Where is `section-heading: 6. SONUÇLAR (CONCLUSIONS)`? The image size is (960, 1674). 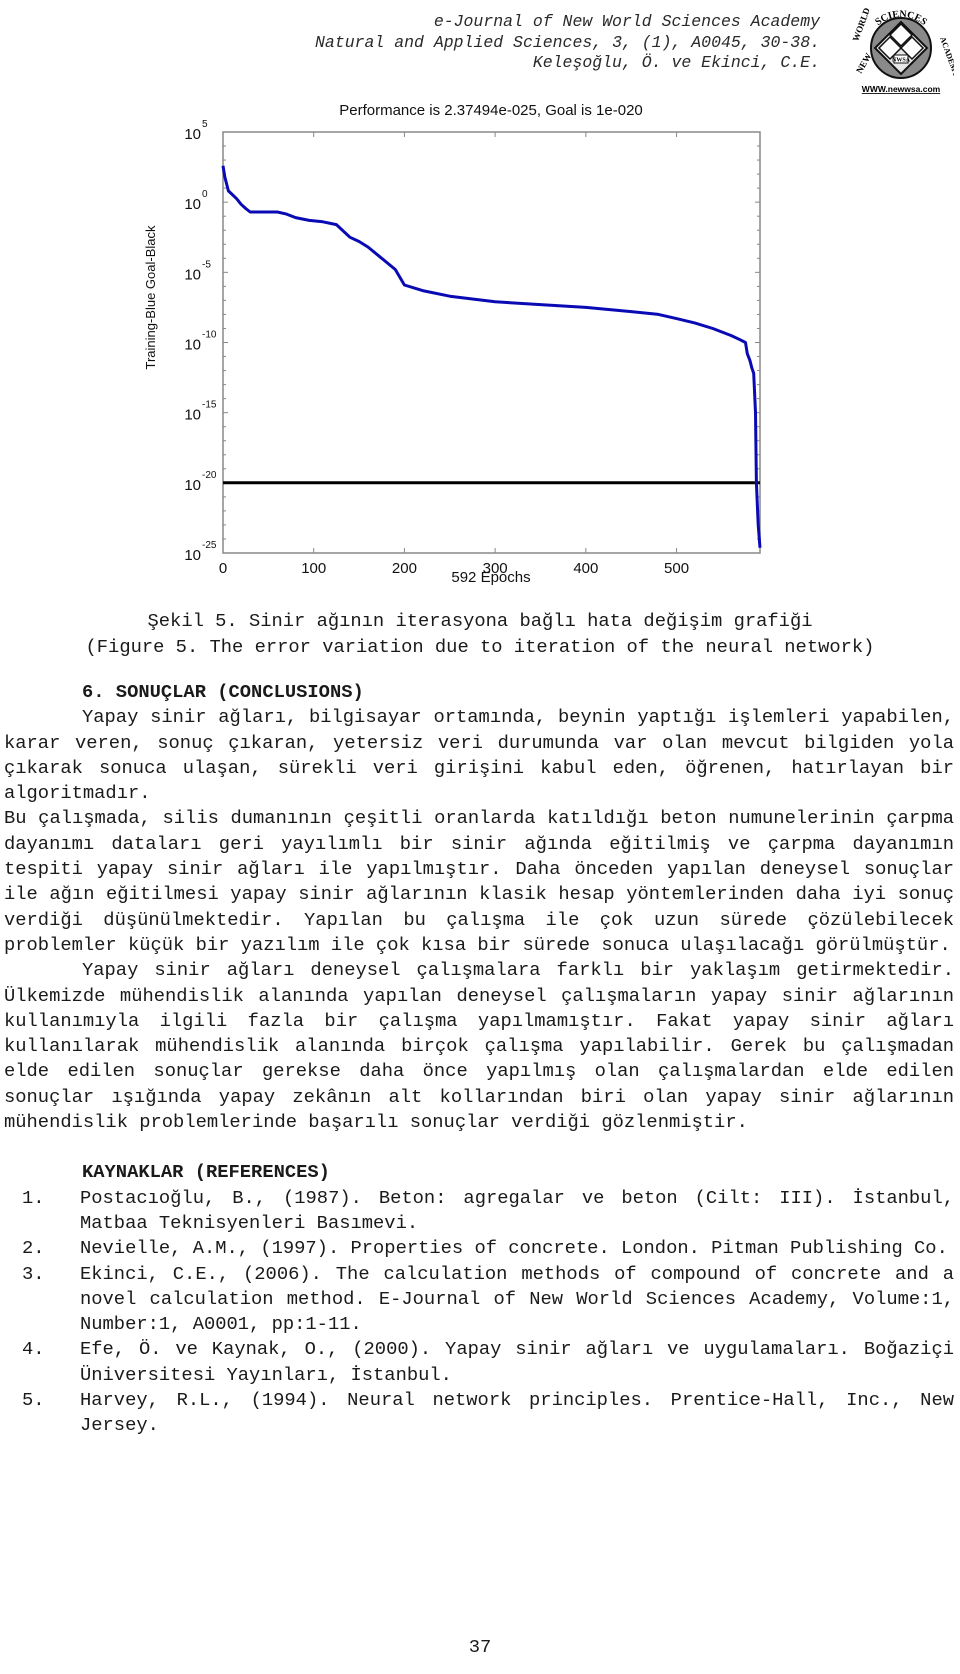
section-heading: 6. SONUÇLAR (CONCLUSIONS) is located at coordinates (223, 692).